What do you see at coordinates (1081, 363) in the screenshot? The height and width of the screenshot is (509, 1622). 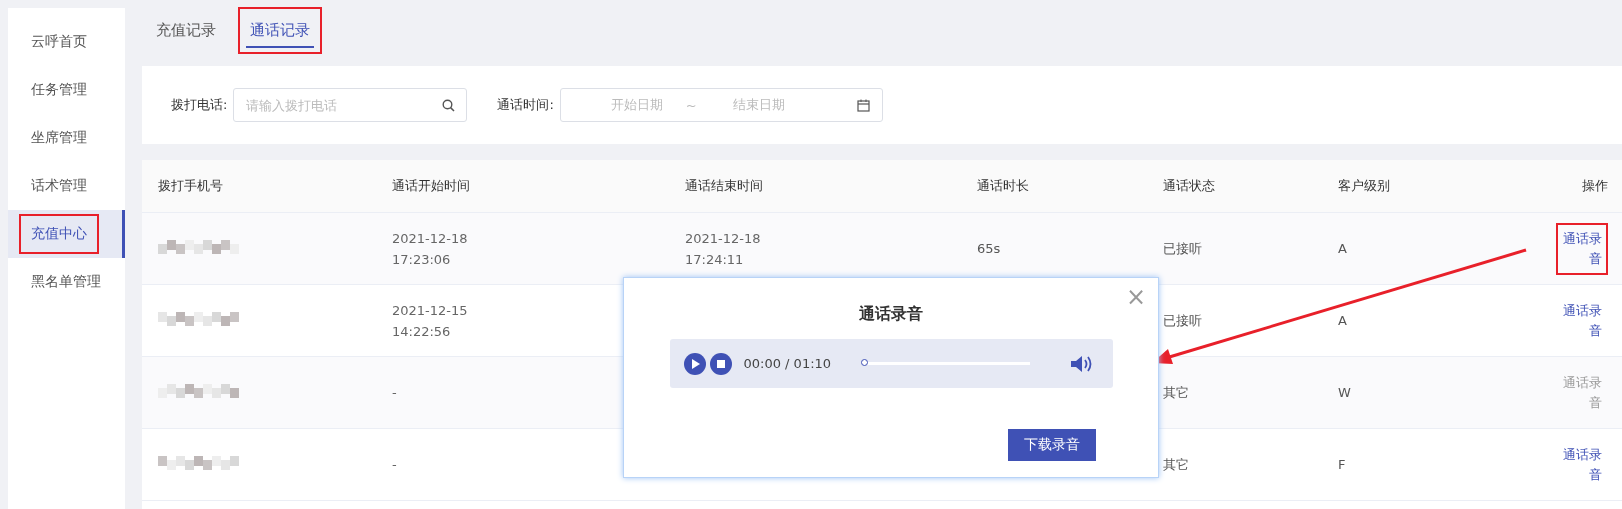 I see `volume-icon` at bounding box center [1081, 363].